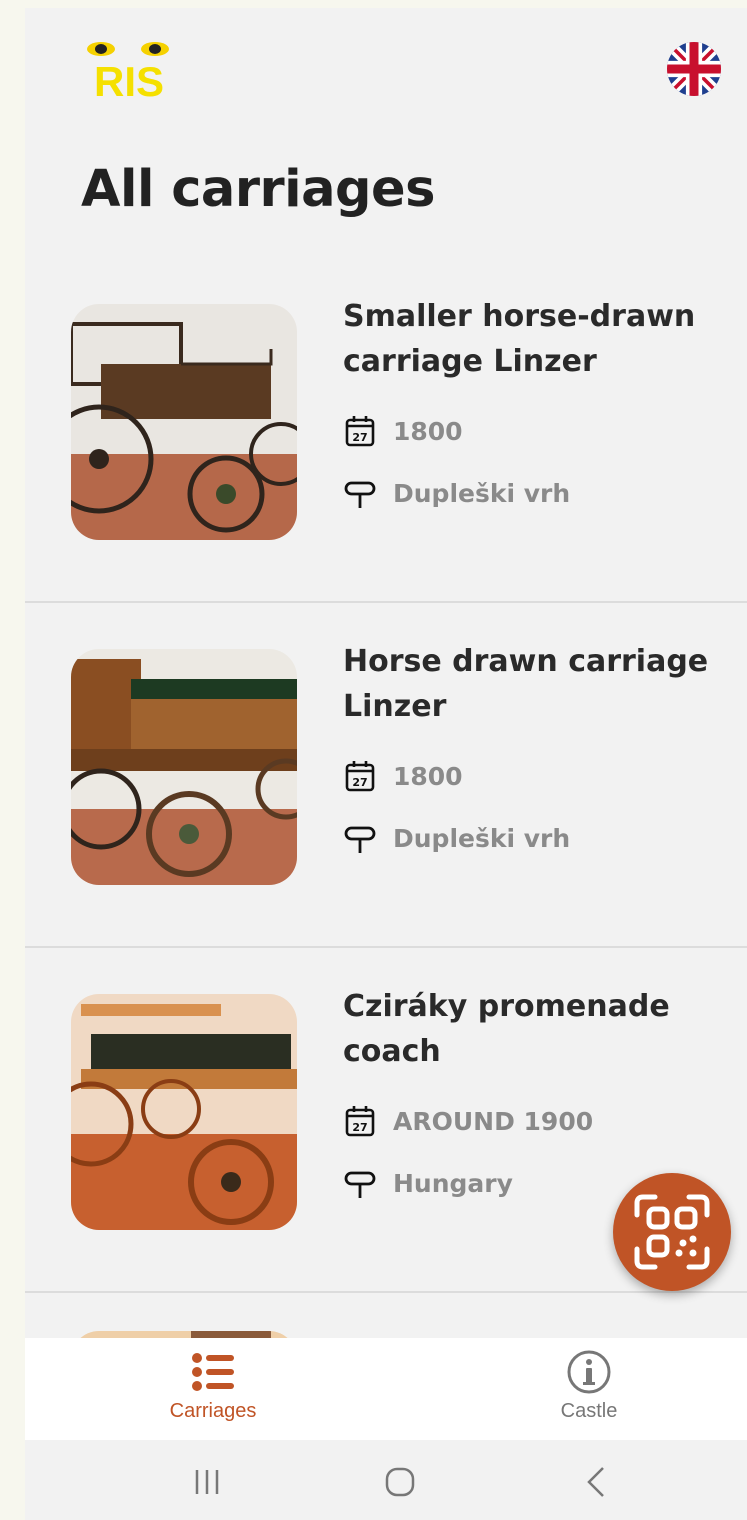 The width and height of the screenshot is (747, 1520). What do you see at coordinates (213, 1372) in the screenshot?
I see `list-icon` at bounding box center [213, 1372].